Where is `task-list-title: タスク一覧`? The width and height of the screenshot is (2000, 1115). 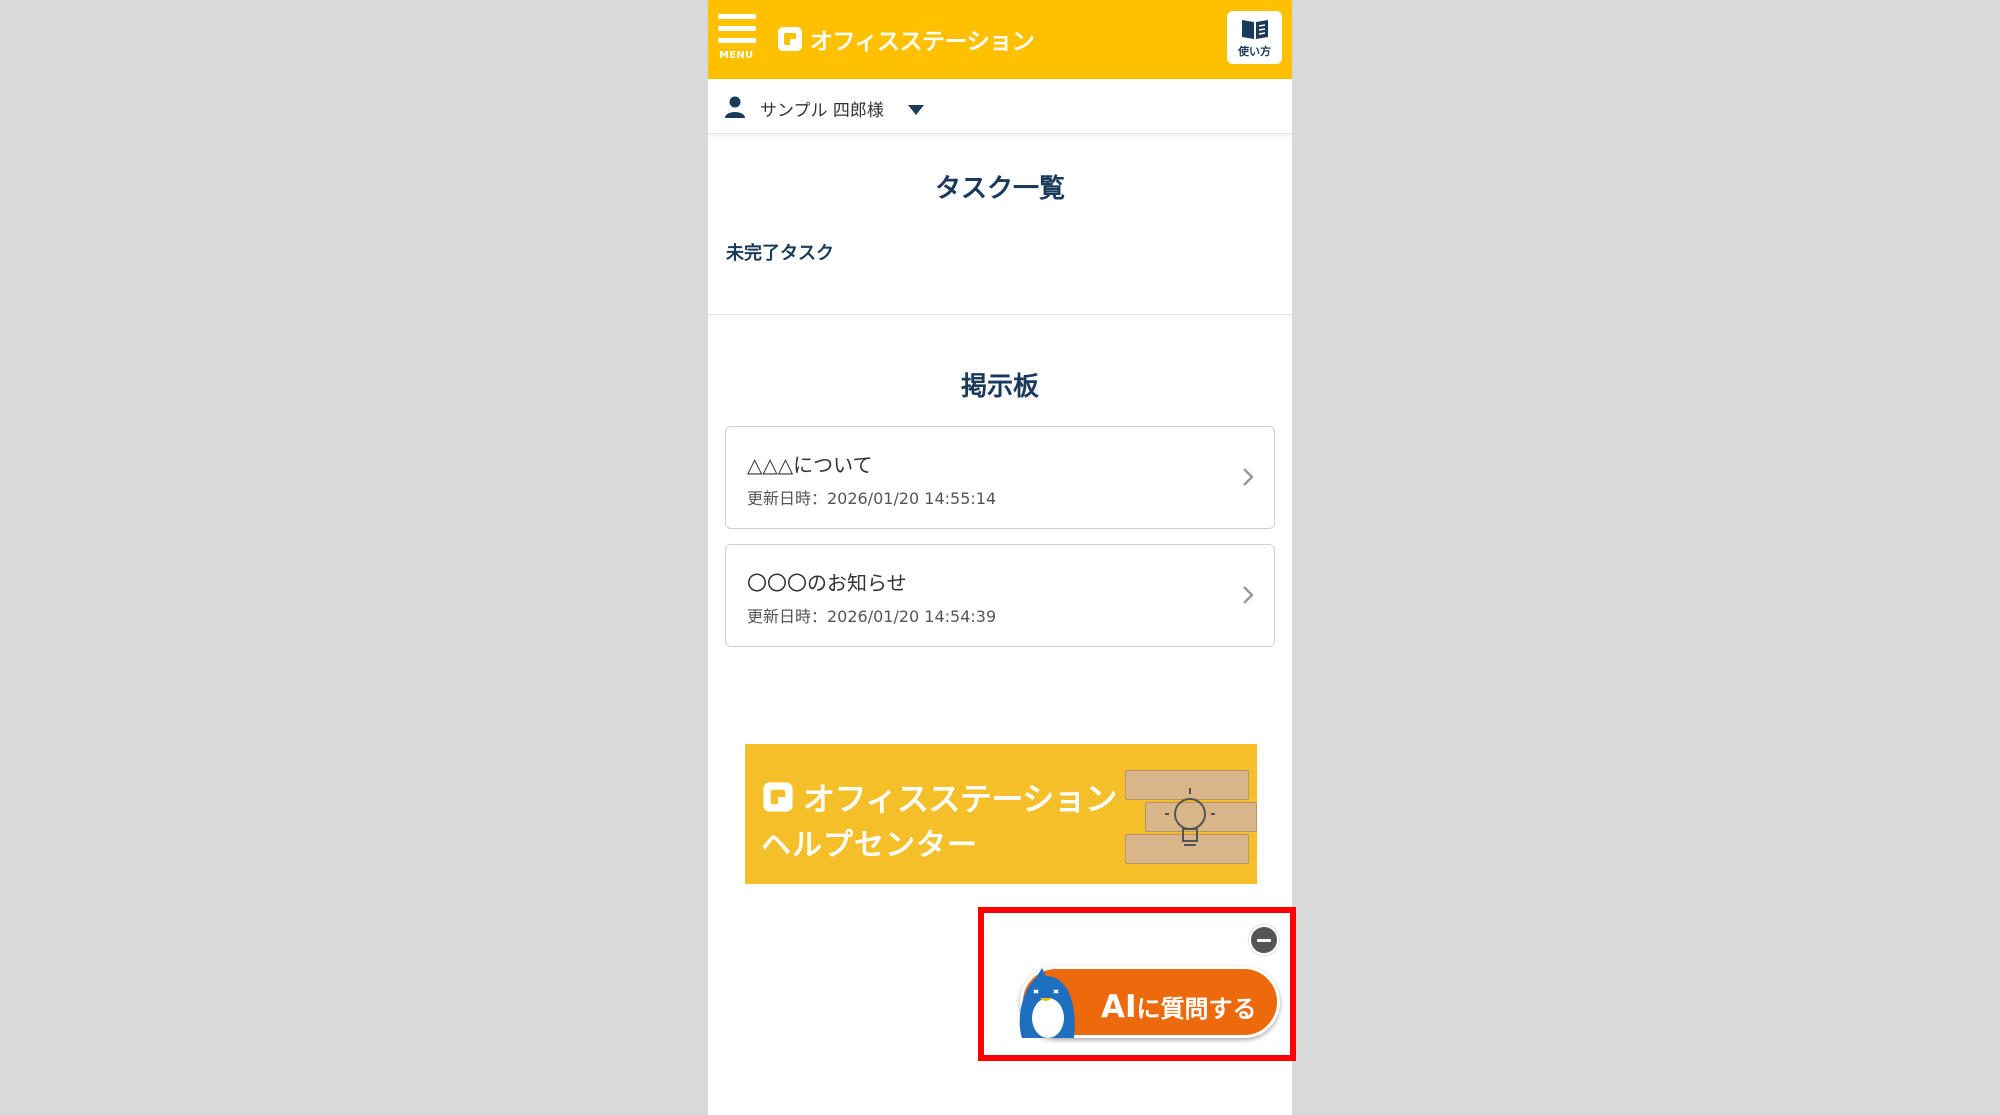
task-list-title: タスク一覧 is located at coordinates (999, 189).